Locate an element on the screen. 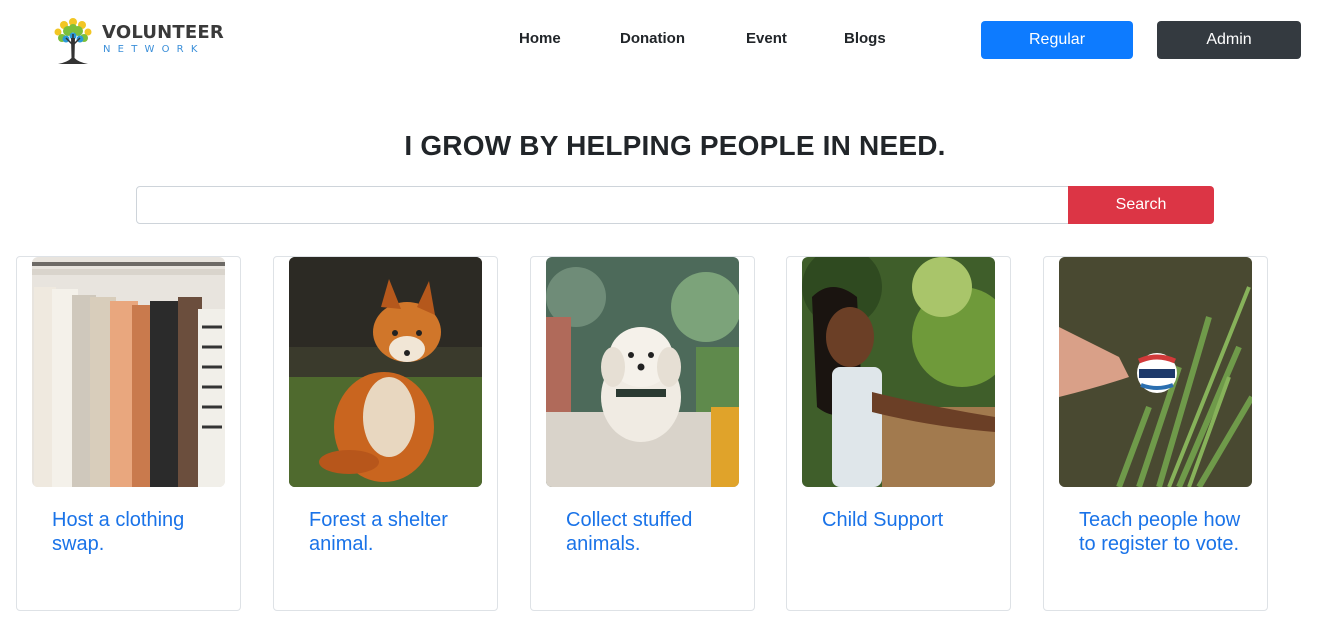  brand-logo: VOLUNTEER NETWORK is located at coordinates (136, 40).